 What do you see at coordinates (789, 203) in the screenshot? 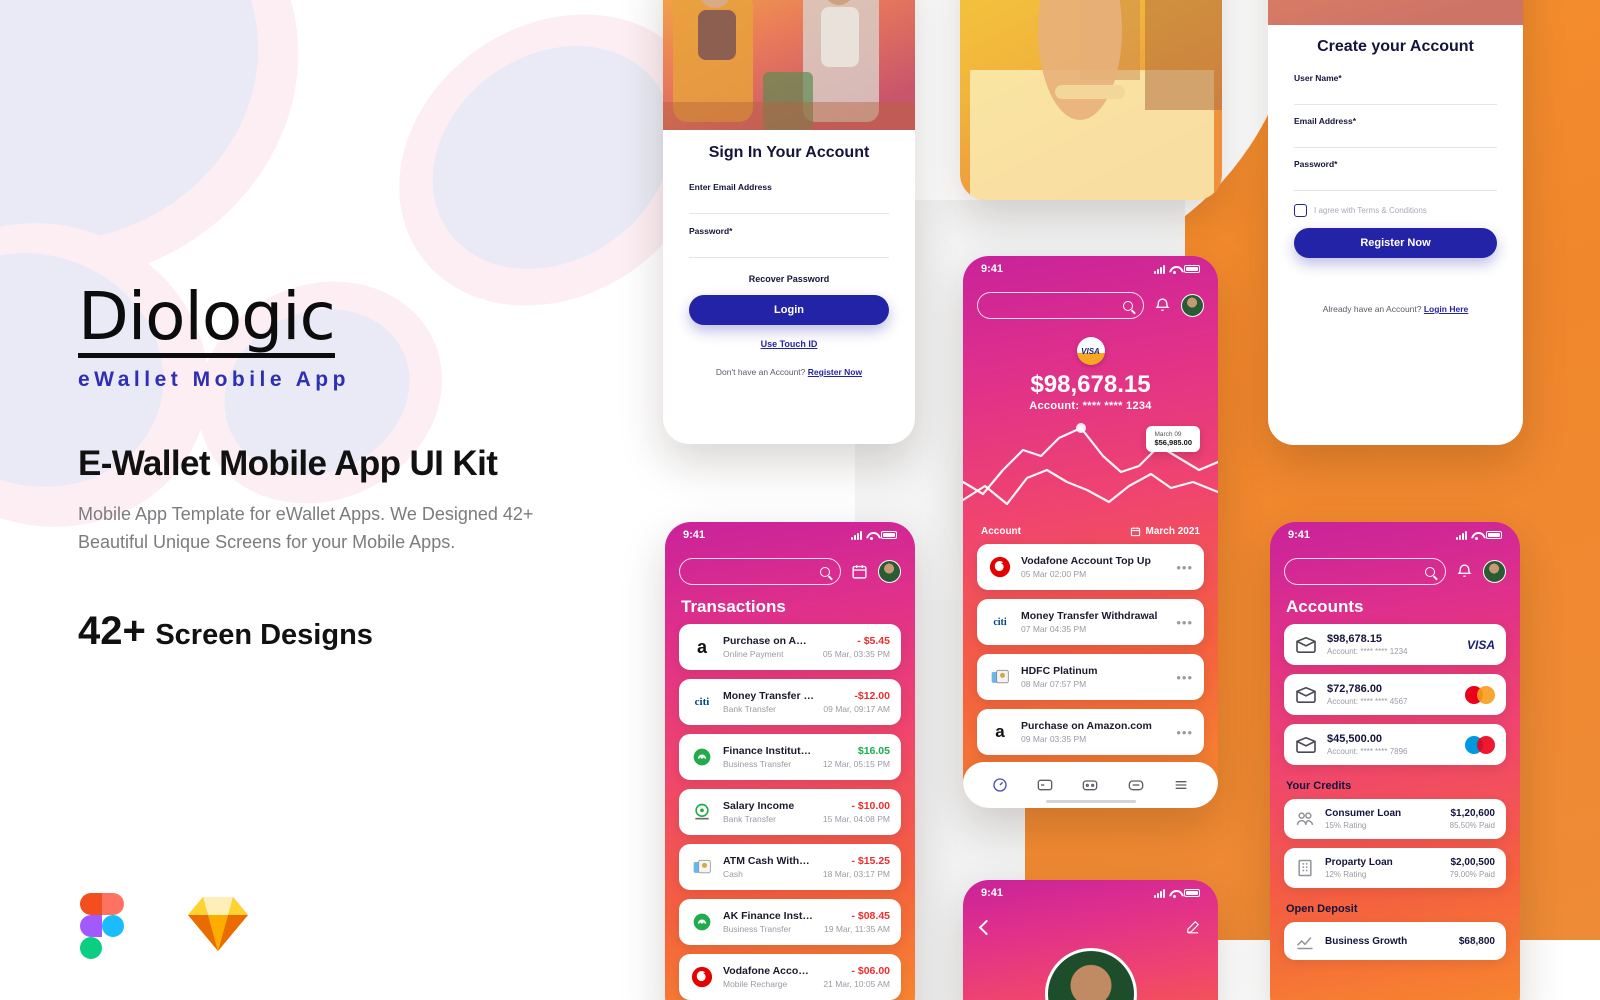
I see `signin-email-input` at bounding box center [789, 203].